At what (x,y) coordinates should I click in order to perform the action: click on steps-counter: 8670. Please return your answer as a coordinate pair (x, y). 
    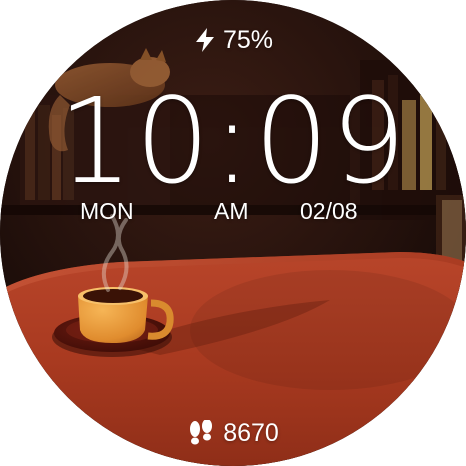
    Looking at the image, I should click on (233, 433).